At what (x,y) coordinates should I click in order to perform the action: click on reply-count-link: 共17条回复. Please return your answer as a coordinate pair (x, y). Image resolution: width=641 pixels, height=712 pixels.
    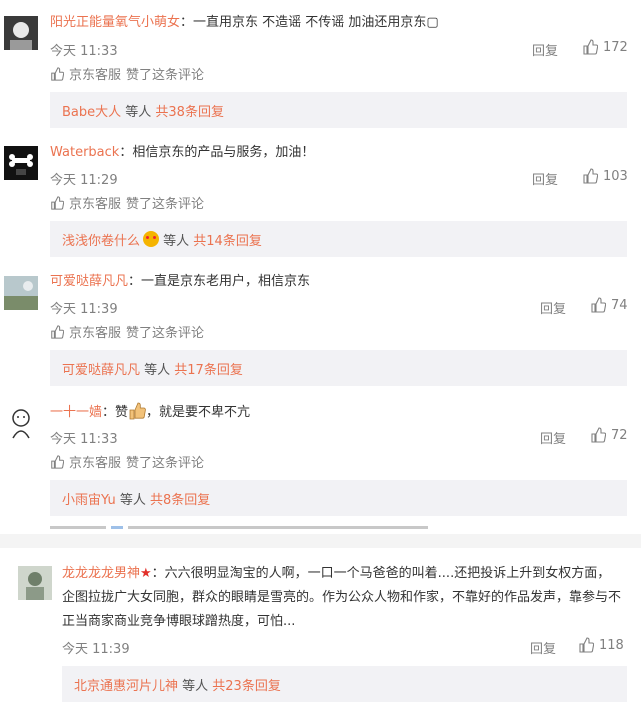
    Looking at the image, I should click on (208, 368).